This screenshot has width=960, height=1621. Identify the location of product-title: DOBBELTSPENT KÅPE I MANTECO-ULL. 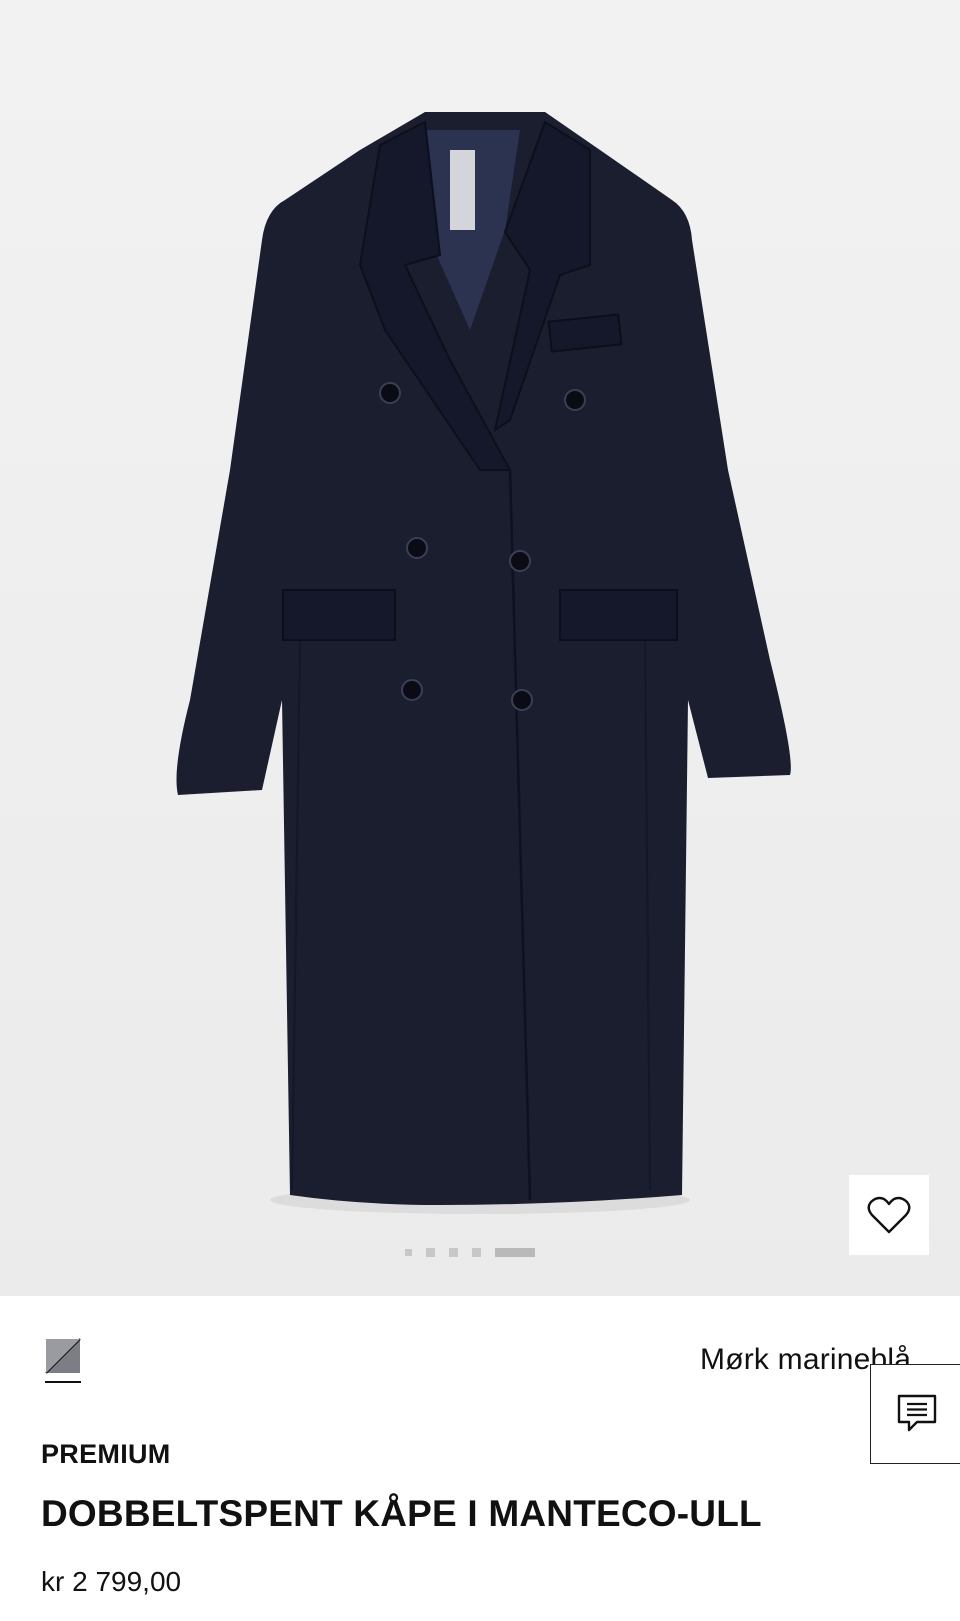
(401, 1513).